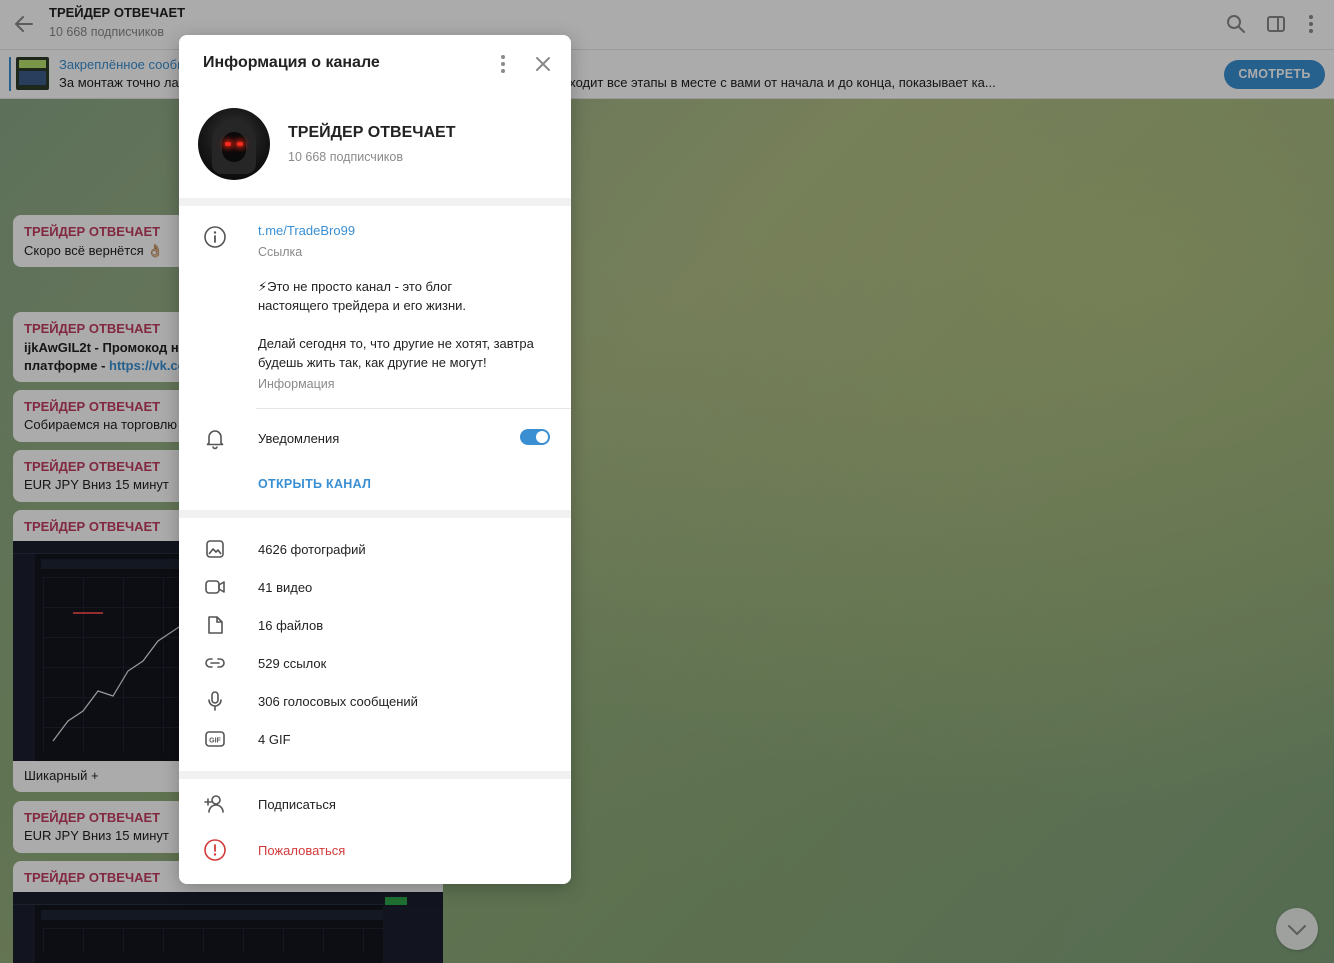 Image resolution: width=1334 pixels, height=963 pixels. Describe the element at coordinates (215, 587) in the screenshot. I see `video-icon` at that location.